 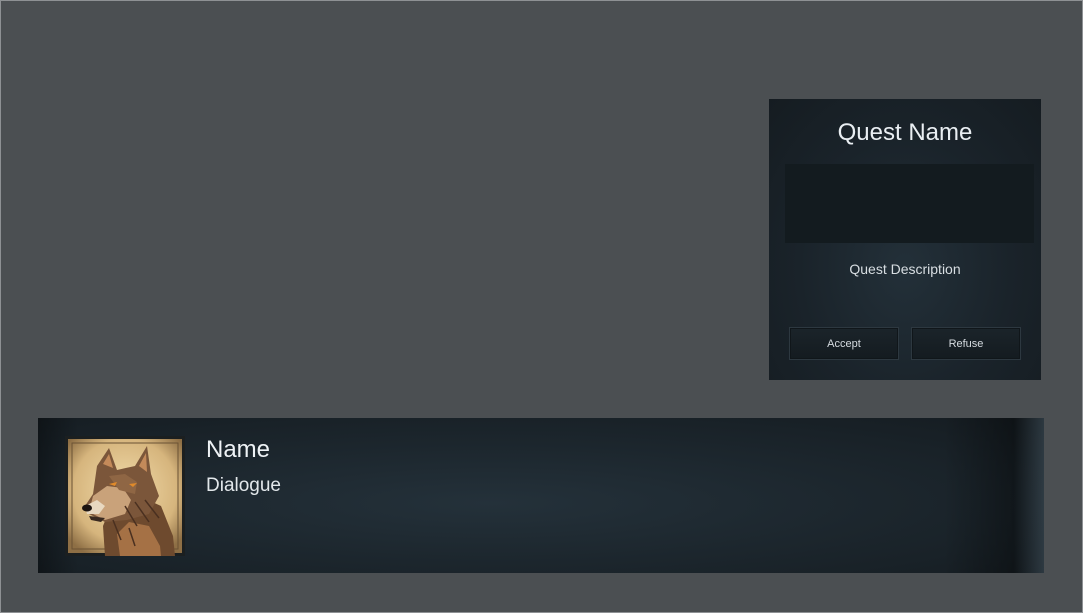 I want to click on refuse-button: Refuse, so click(x=966, y=343).